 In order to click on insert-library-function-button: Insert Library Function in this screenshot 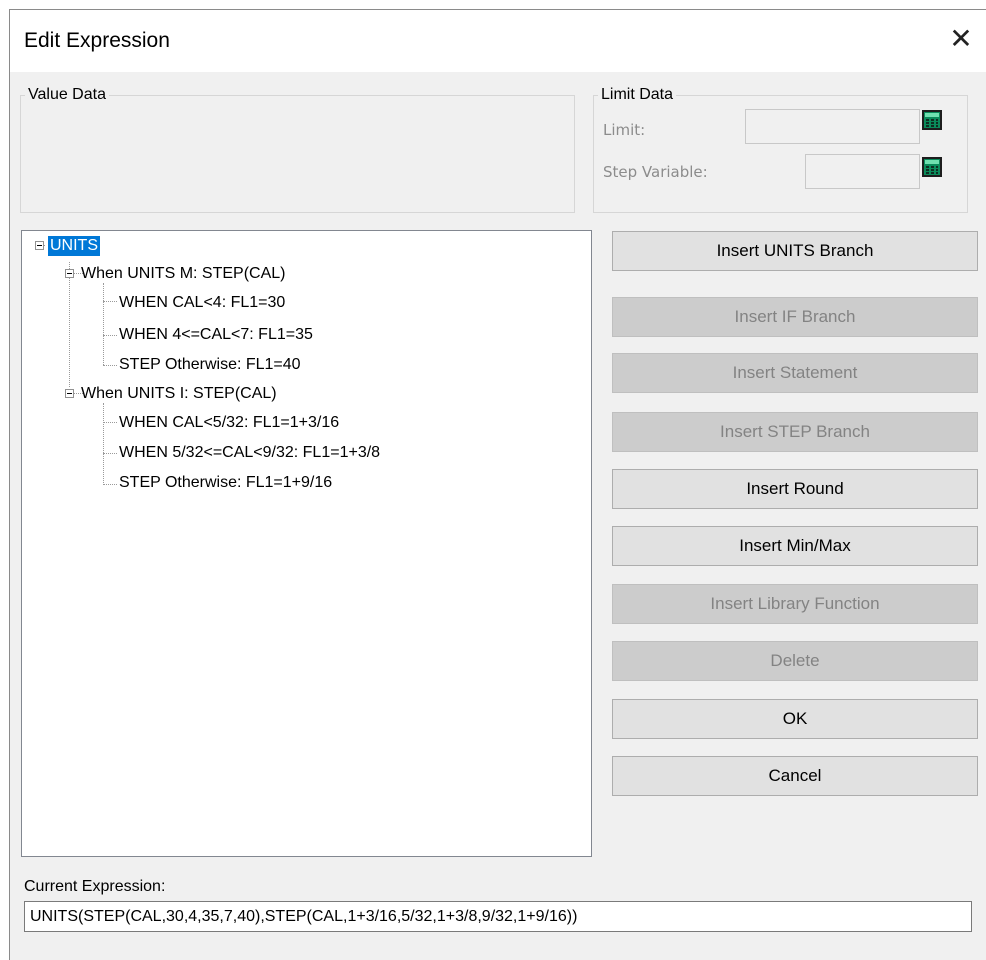, I will do `click(795, 604)`.